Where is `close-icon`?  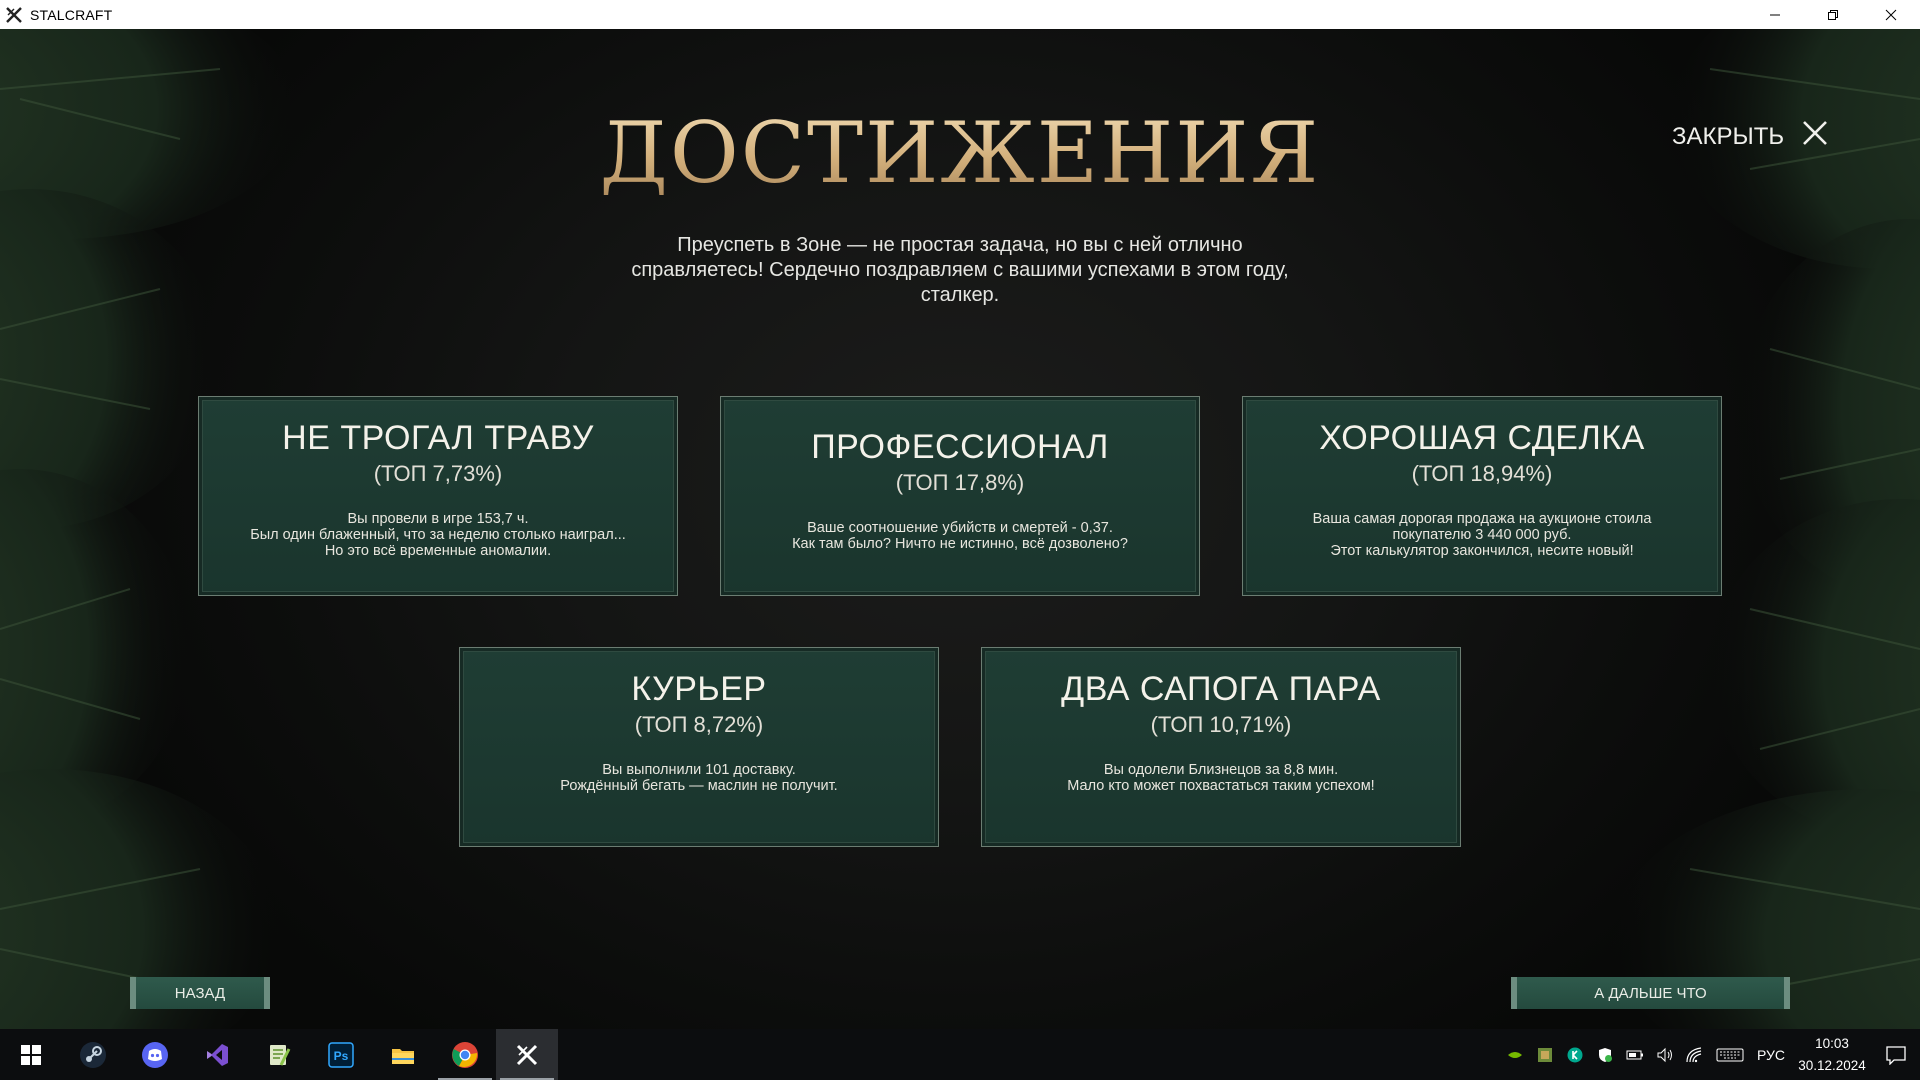
close-icon is located at coordinates (1891, 14).